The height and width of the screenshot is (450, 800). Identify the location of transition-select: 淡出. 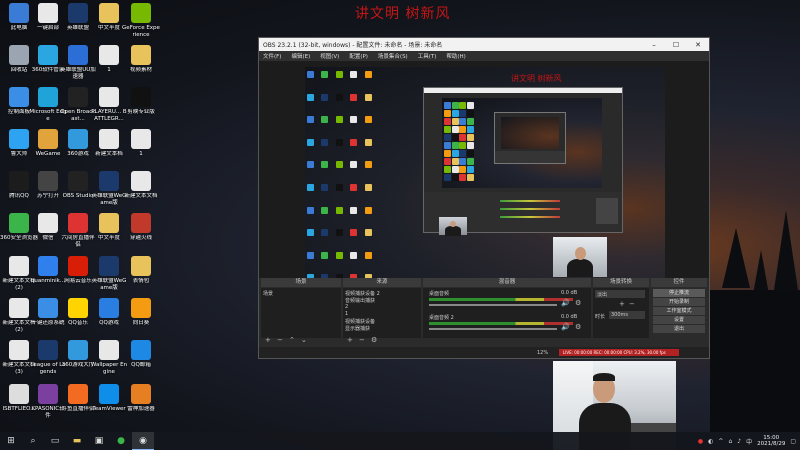
(620, 294).